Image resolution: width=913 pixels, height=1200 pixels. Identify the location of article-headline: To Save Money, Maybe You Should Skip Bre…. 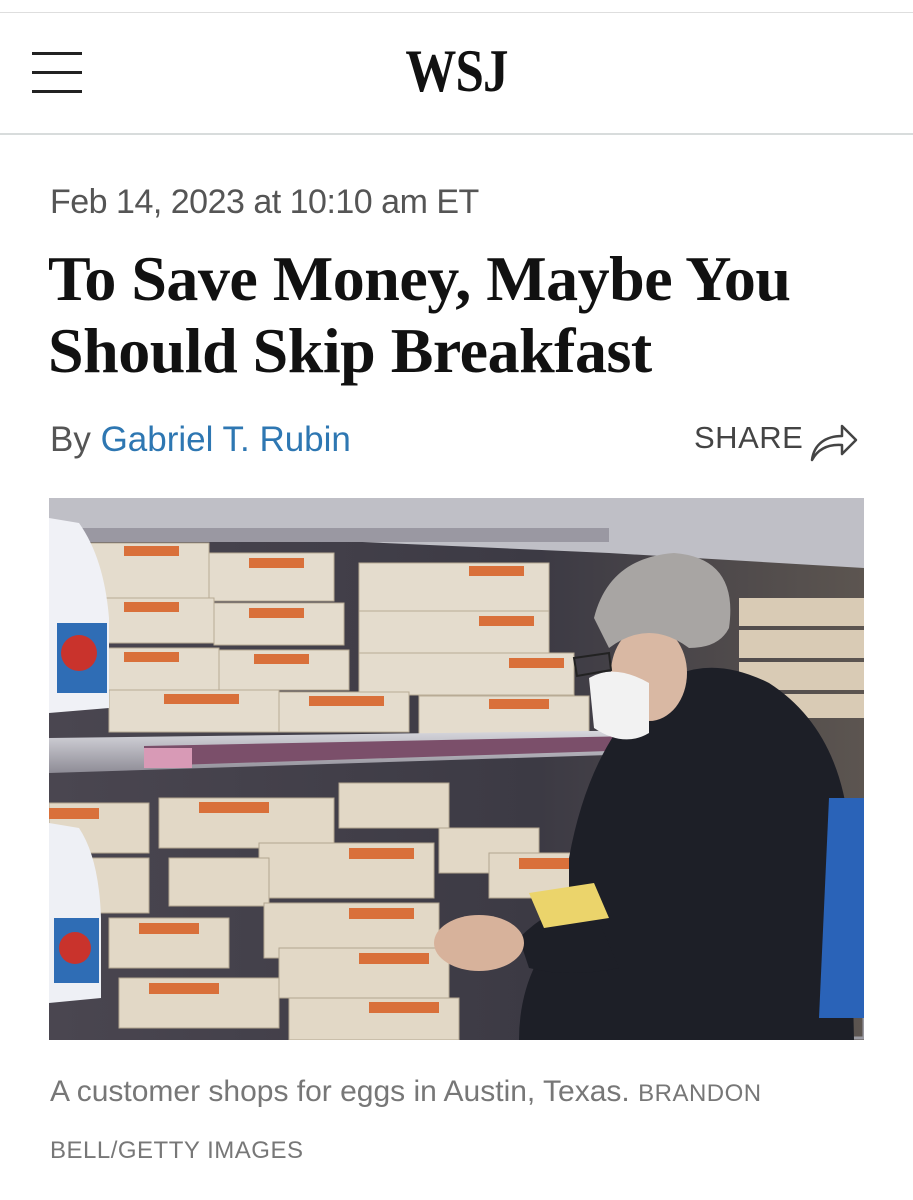
(419, 314).